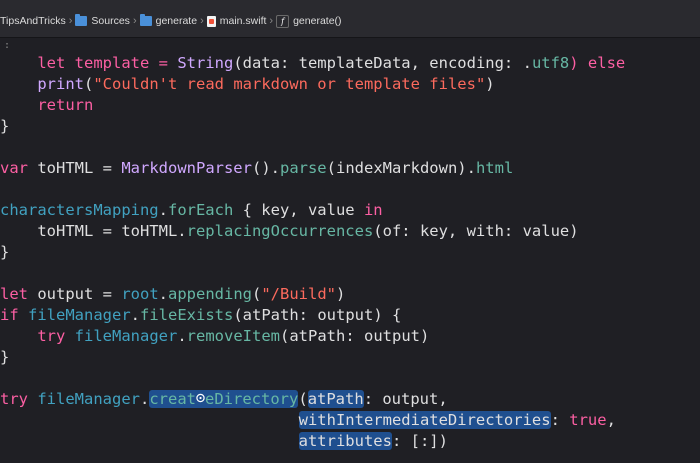  I want to click on swift-file-icon, so click(211, 21).